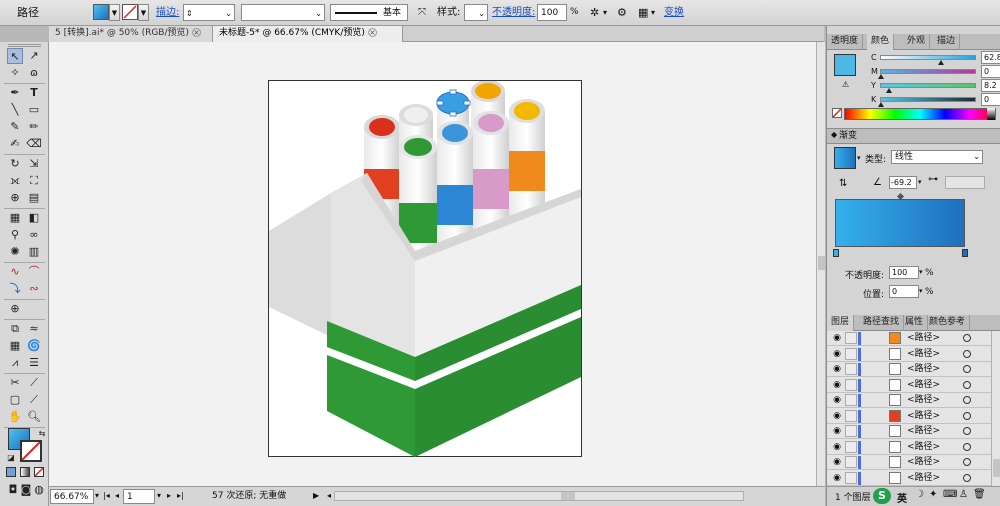 This screenshot has width=1000, height=506. Describe the element at coordinates (881, 104) in the screenshot. I see `slider-thumb` at that location.